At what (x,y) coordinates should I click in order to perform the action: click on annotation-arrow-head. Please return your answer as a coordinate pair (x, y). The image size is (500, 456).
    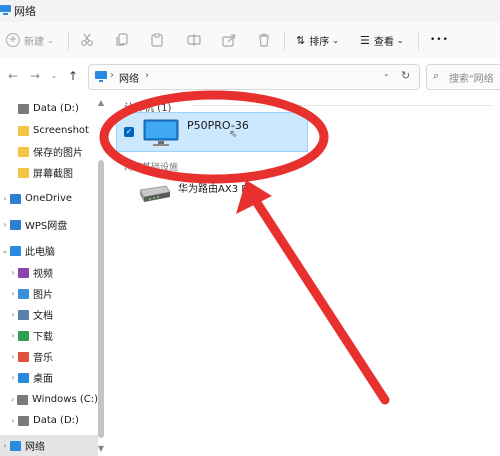
    Looking at the image, I should click on (254, 197).